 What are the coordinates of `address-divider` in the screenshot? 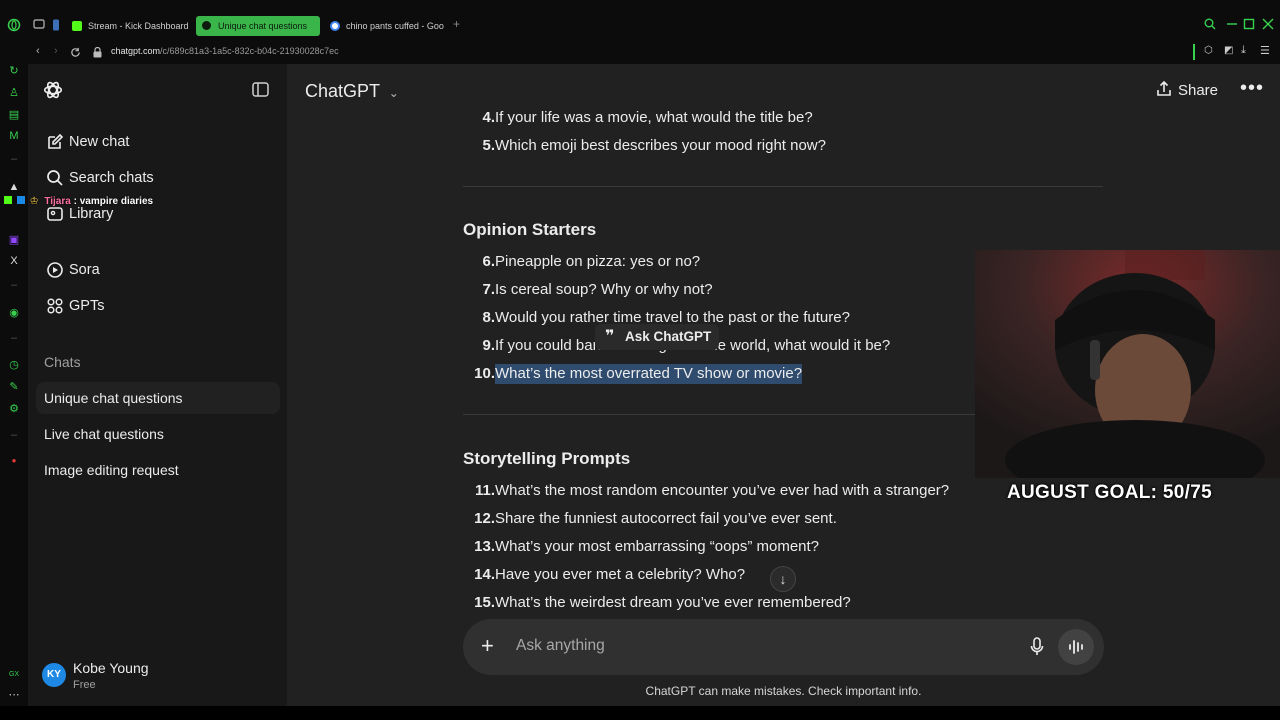 It's located at (1194, 52).